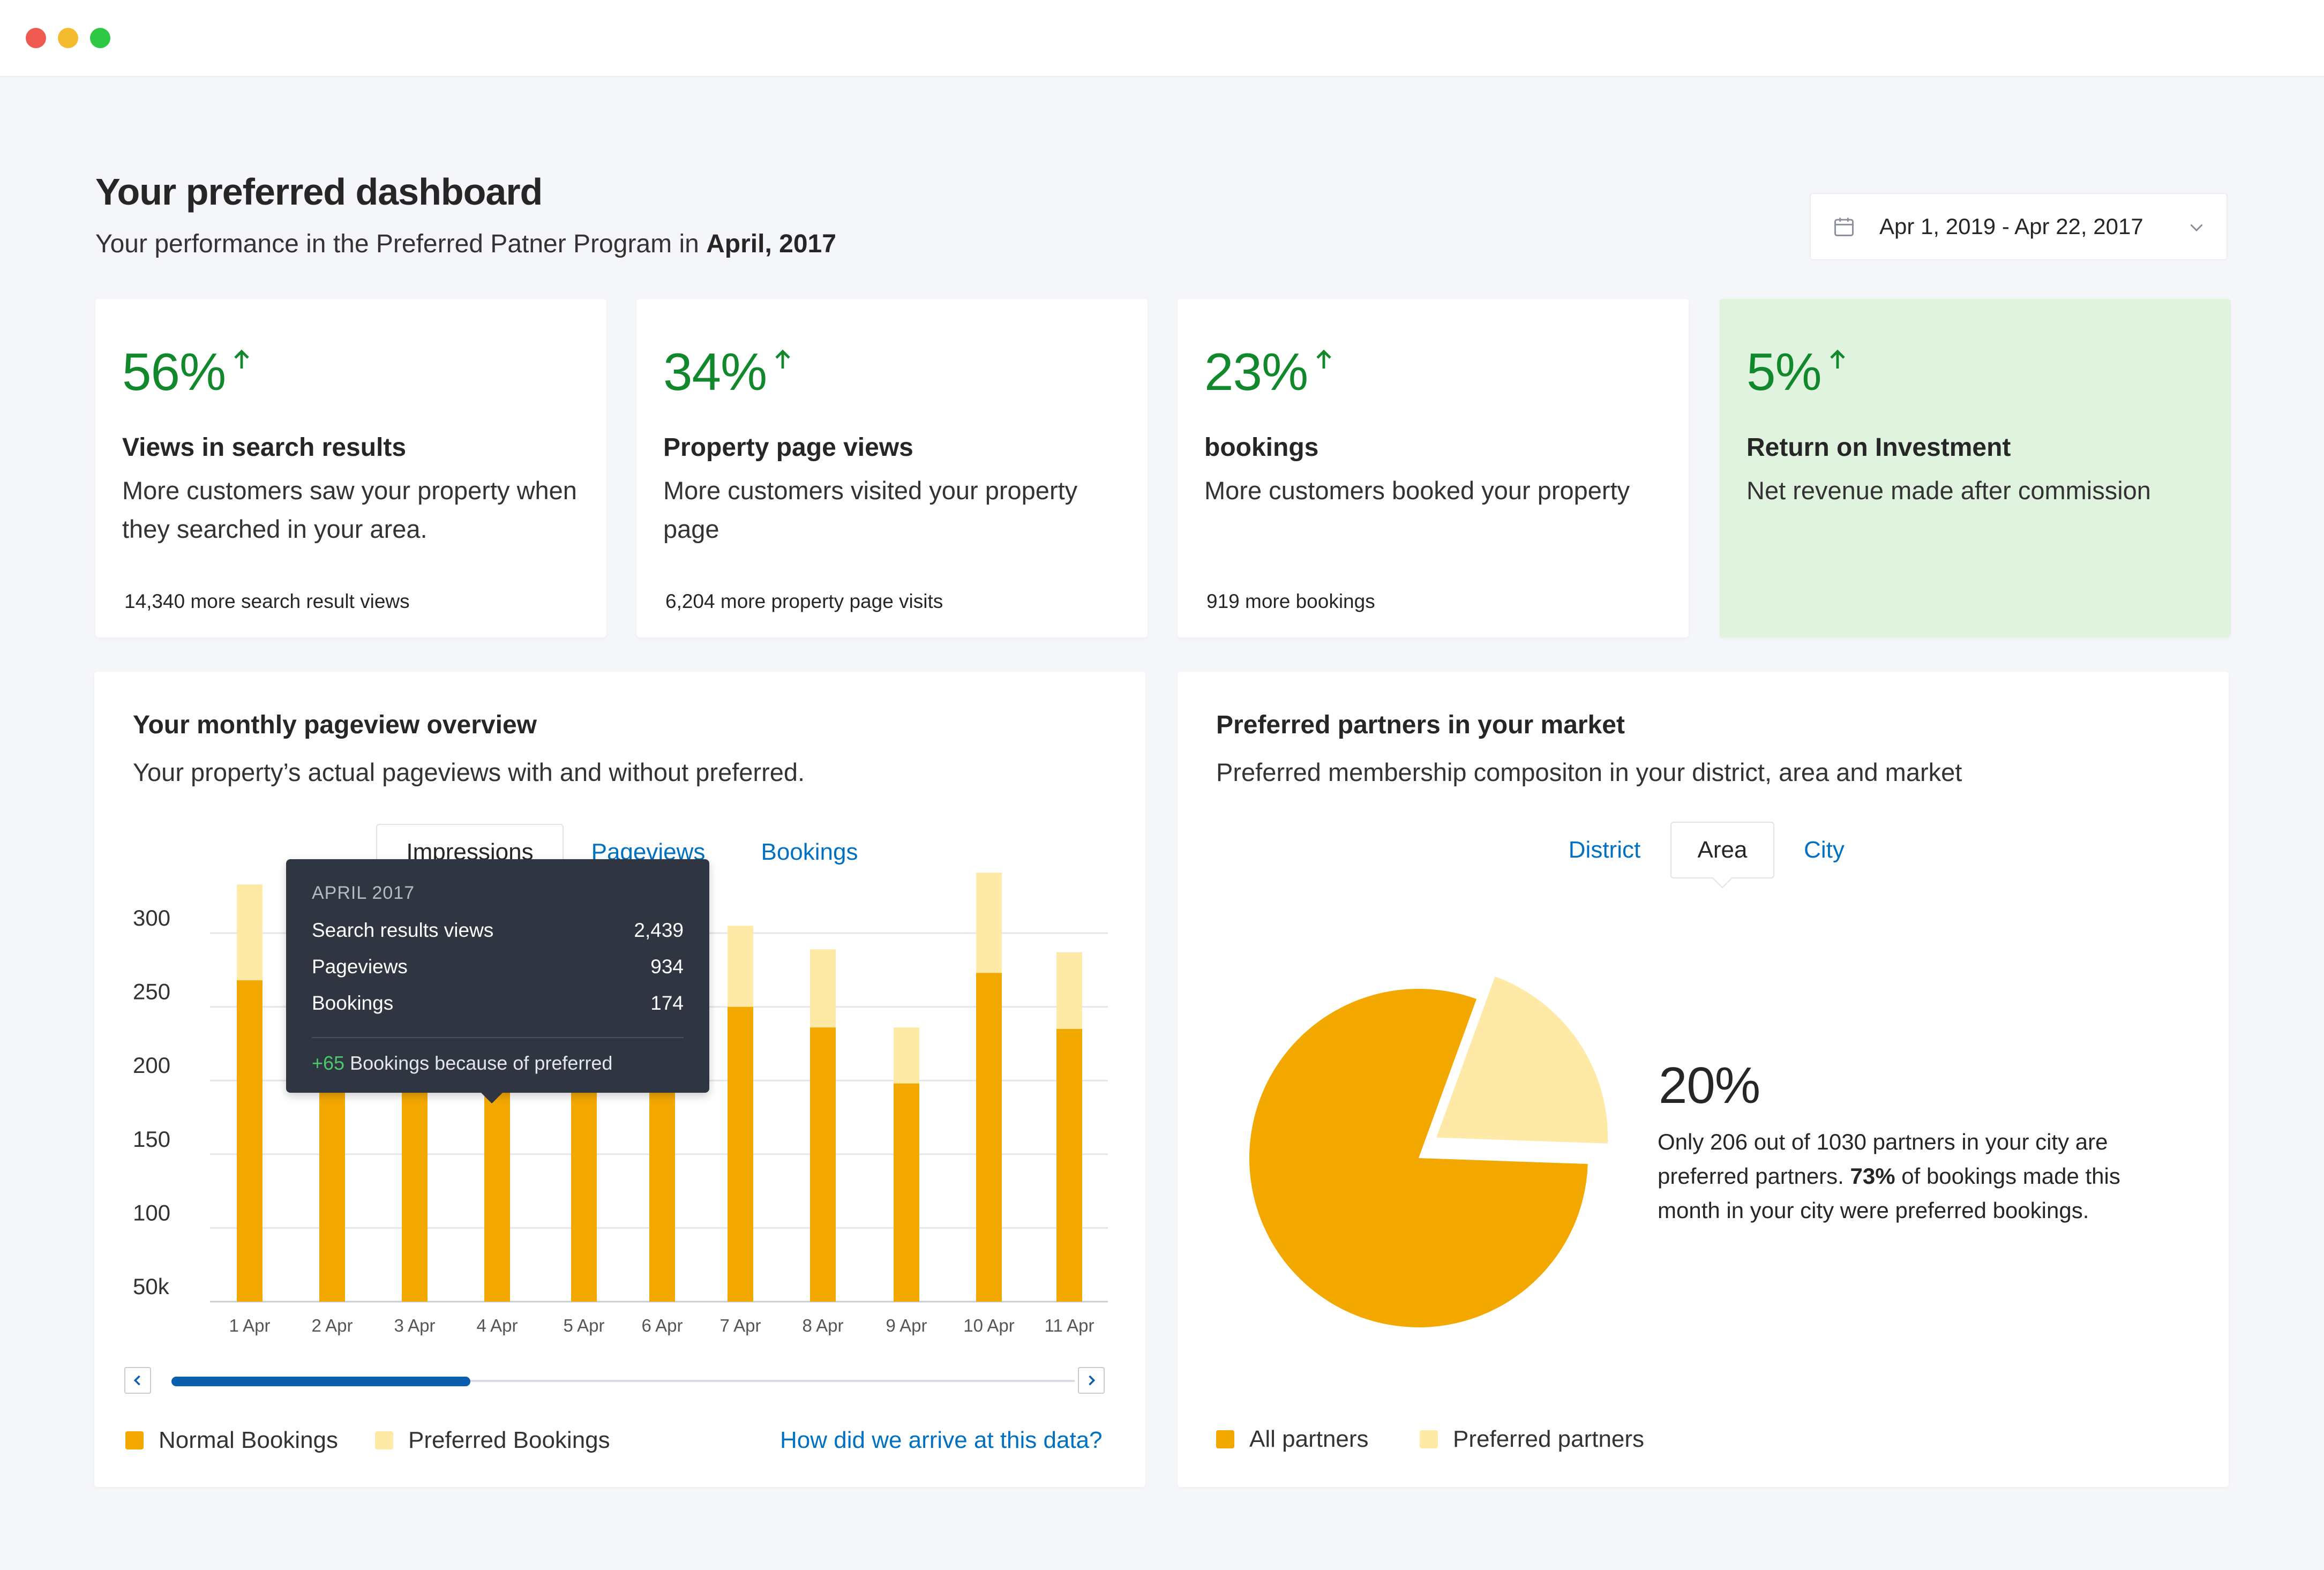  What do you see at coordinates (1428, 1151) in the screenshot?
I see `partners-pie-chart` at bounding box center [1428, 1151].